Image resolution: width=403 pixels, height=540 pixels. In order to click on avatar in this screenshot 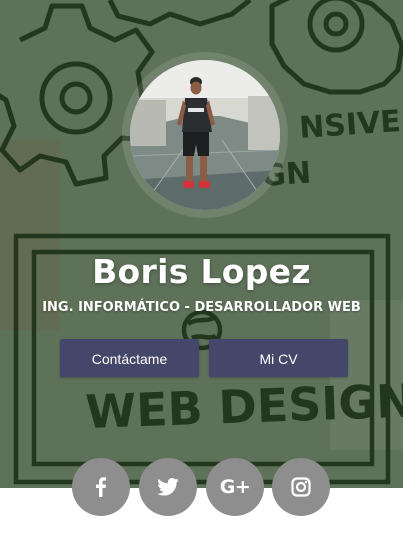, I will do `click(205, 135)`.